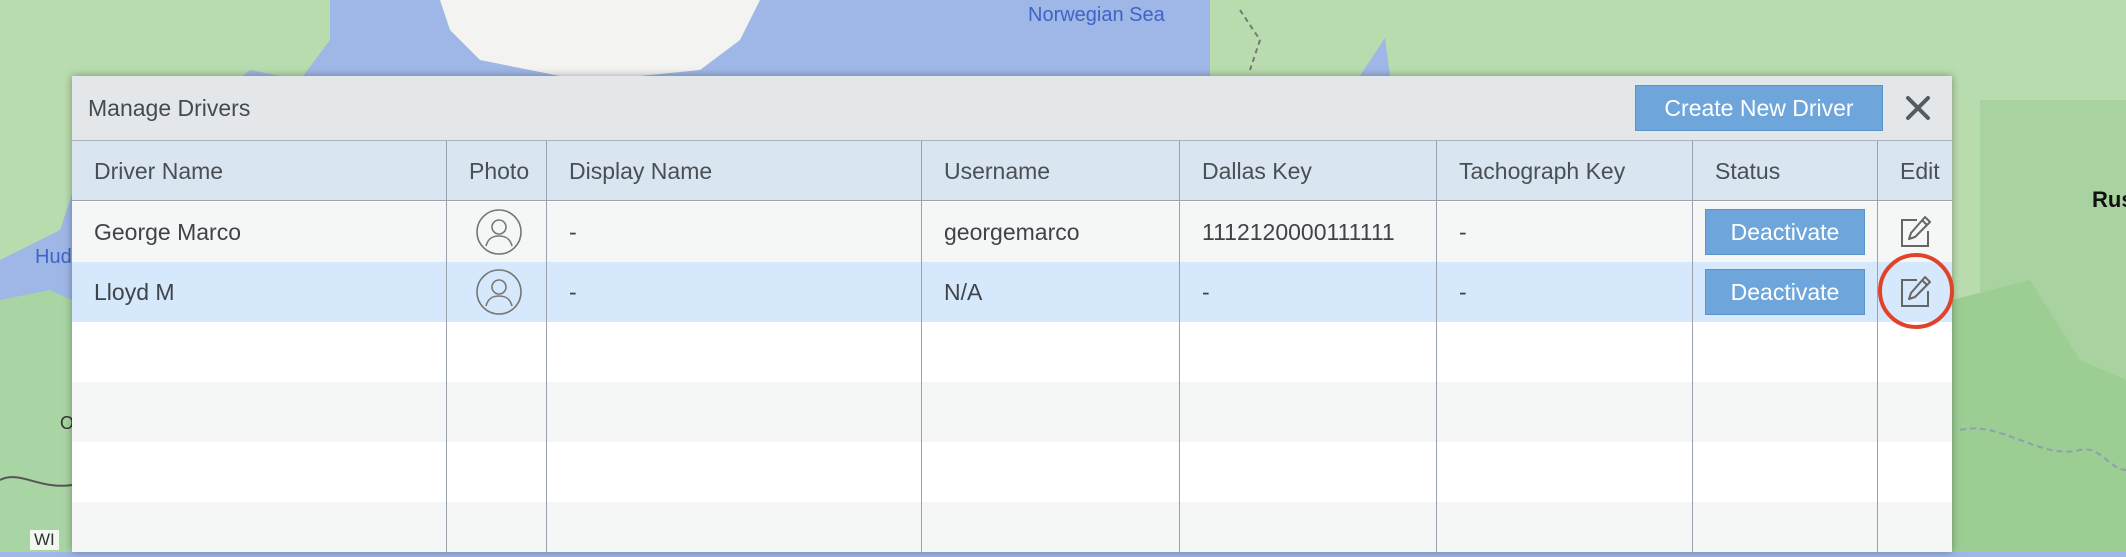 This screenshot has width=2126, height=557. Describe the element at coordinates (1257, 171) in the screenshot. I see `column-header-dallas-key: Dallas Key` at that location.